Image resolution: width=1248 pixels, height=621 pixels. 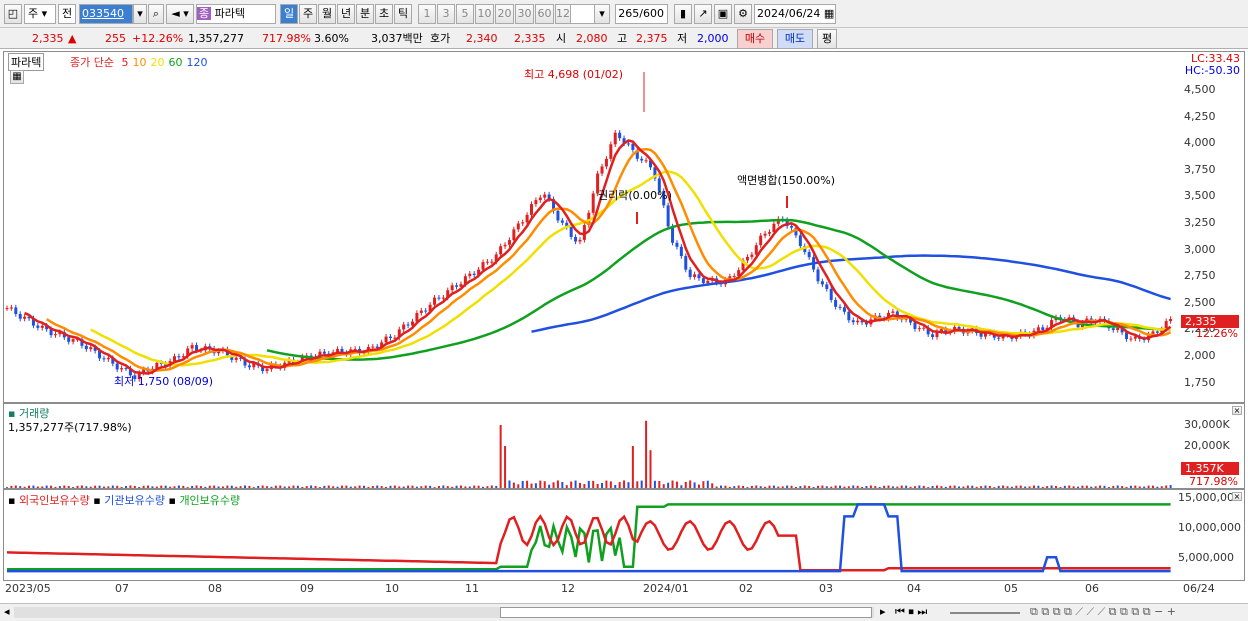 What do you see at coordinates (911, 612) in the screenshot?
I see `nav-controls-icon: ⏮ ⏹ ⏭` at bounding box center [911, 612].